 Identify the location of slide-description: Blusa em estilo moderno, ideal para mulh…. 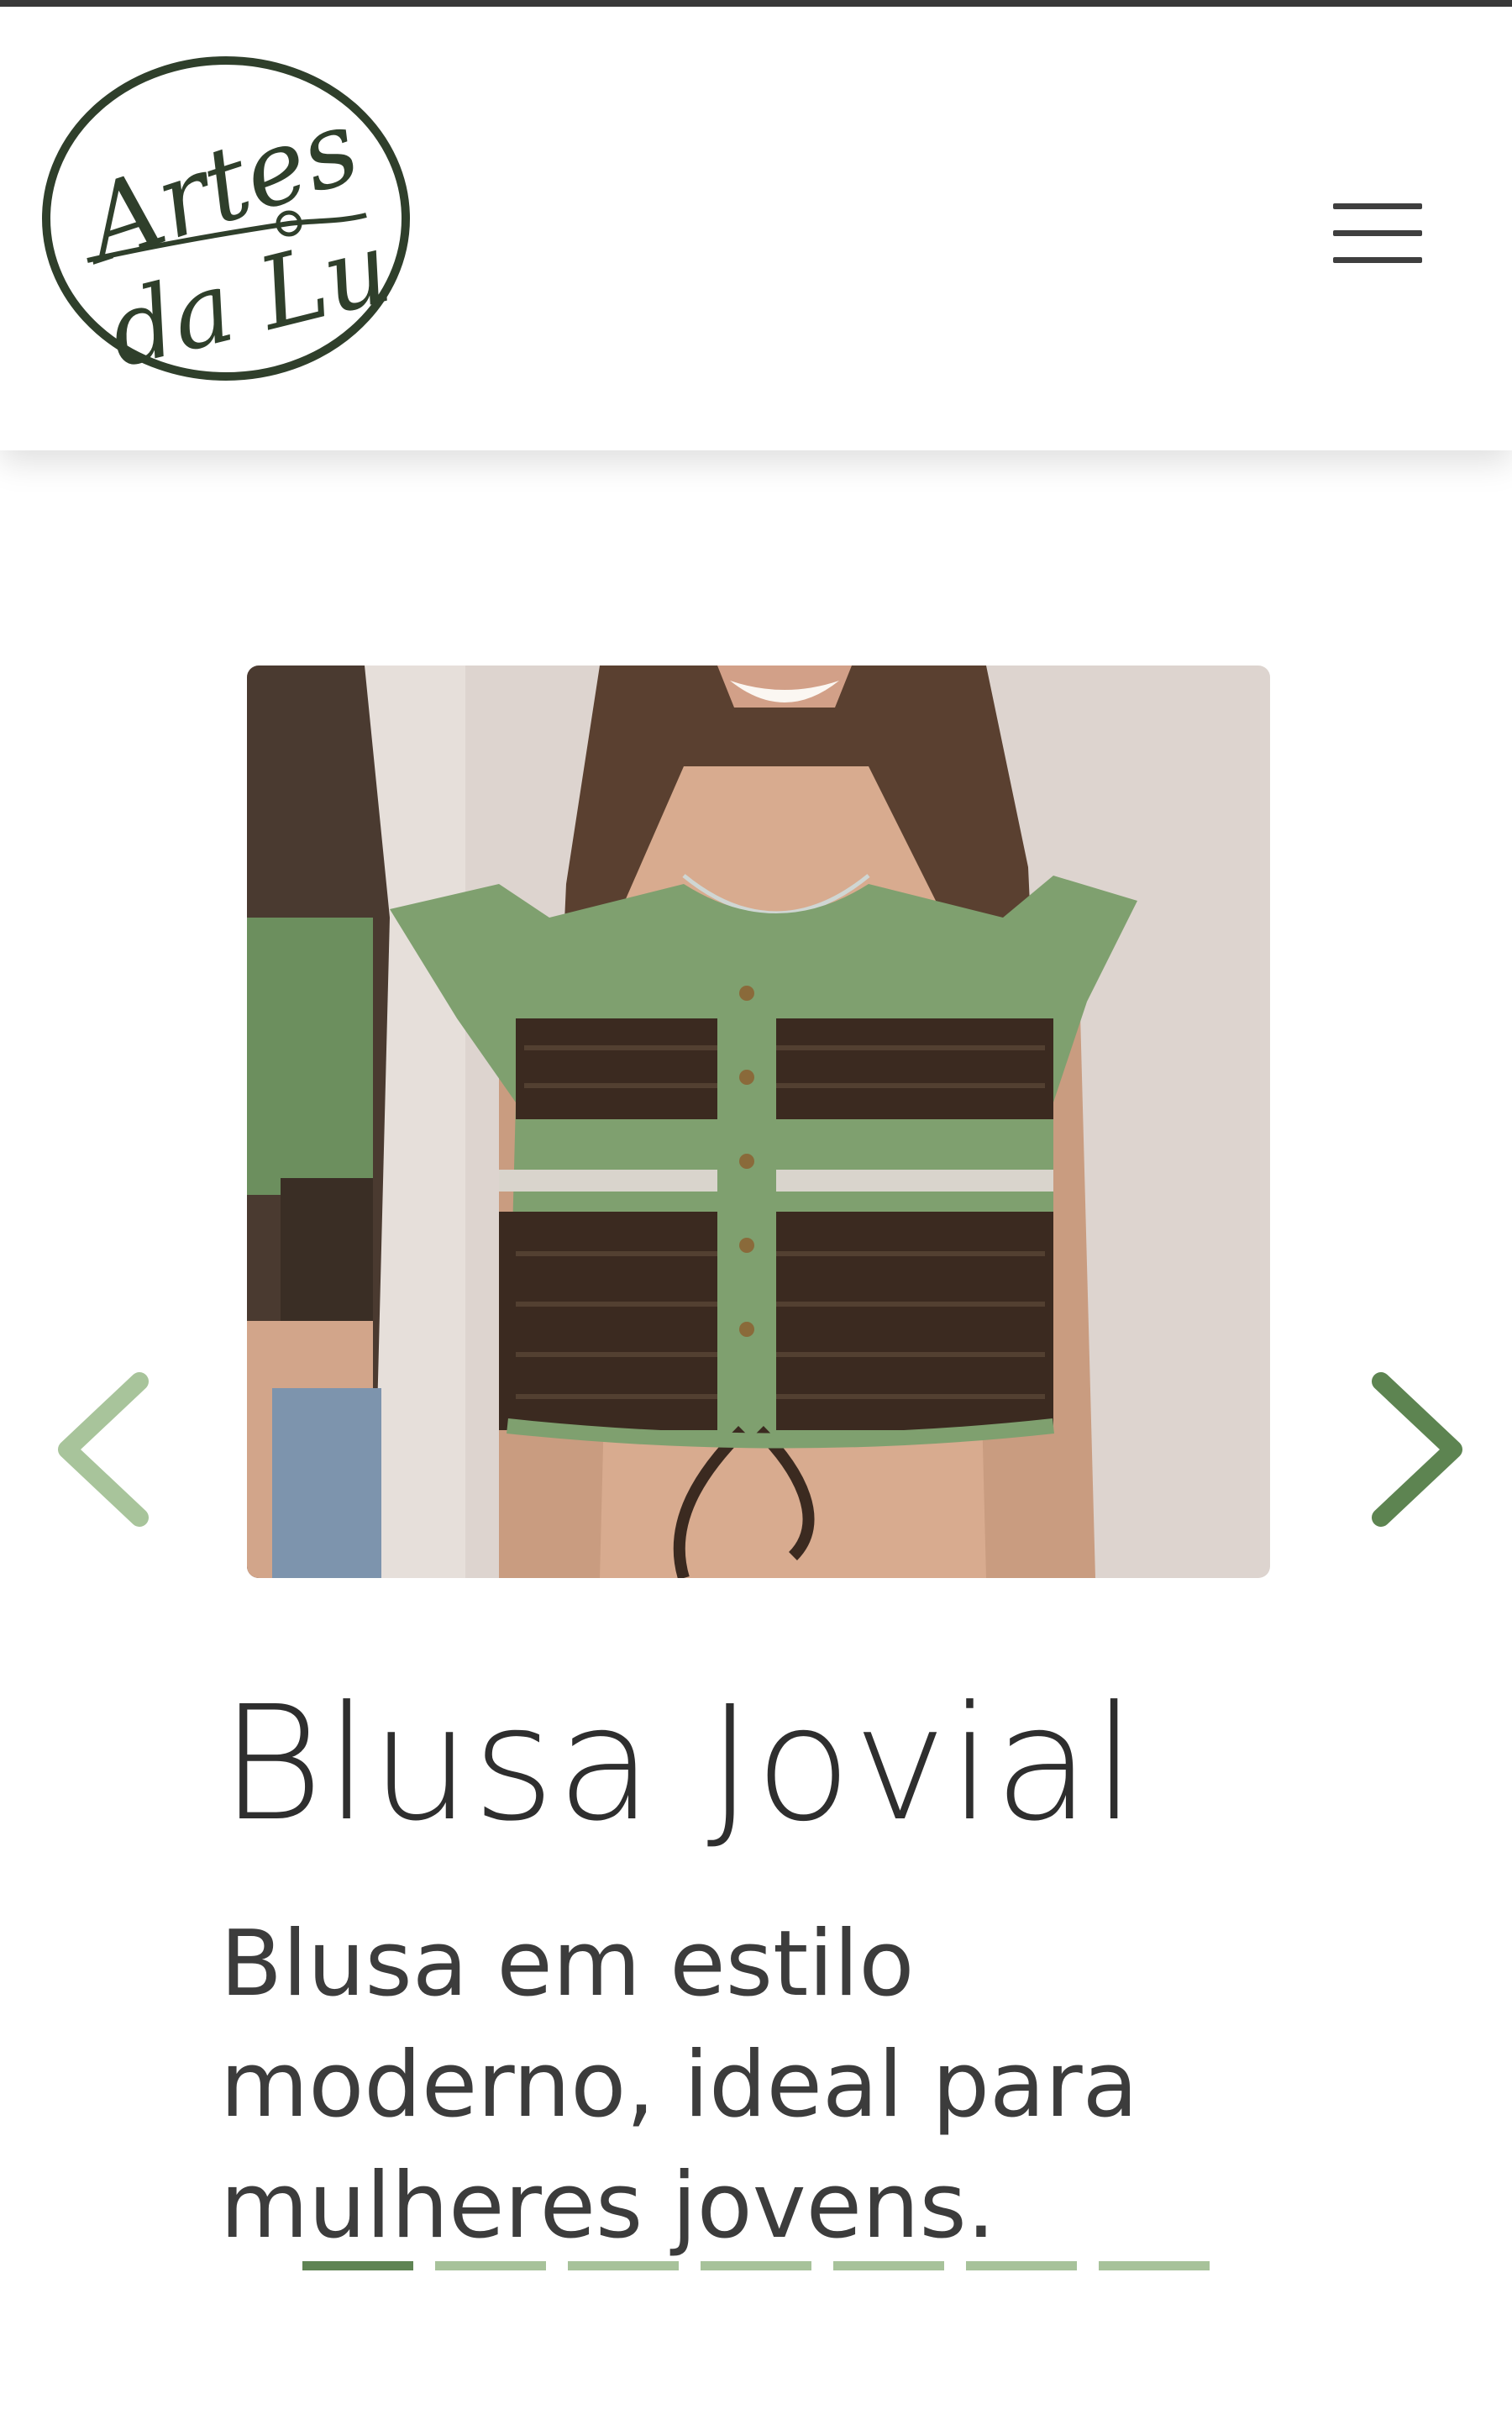
(679, 2086).